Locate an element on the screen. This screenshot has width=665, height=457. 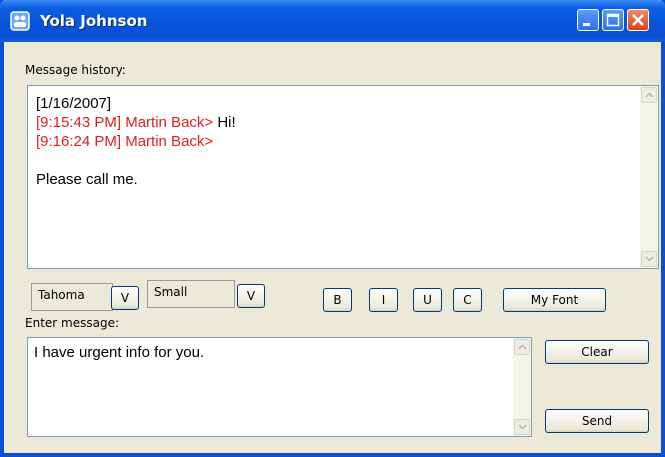
maximize-icon is located at coordinates (613, 20).